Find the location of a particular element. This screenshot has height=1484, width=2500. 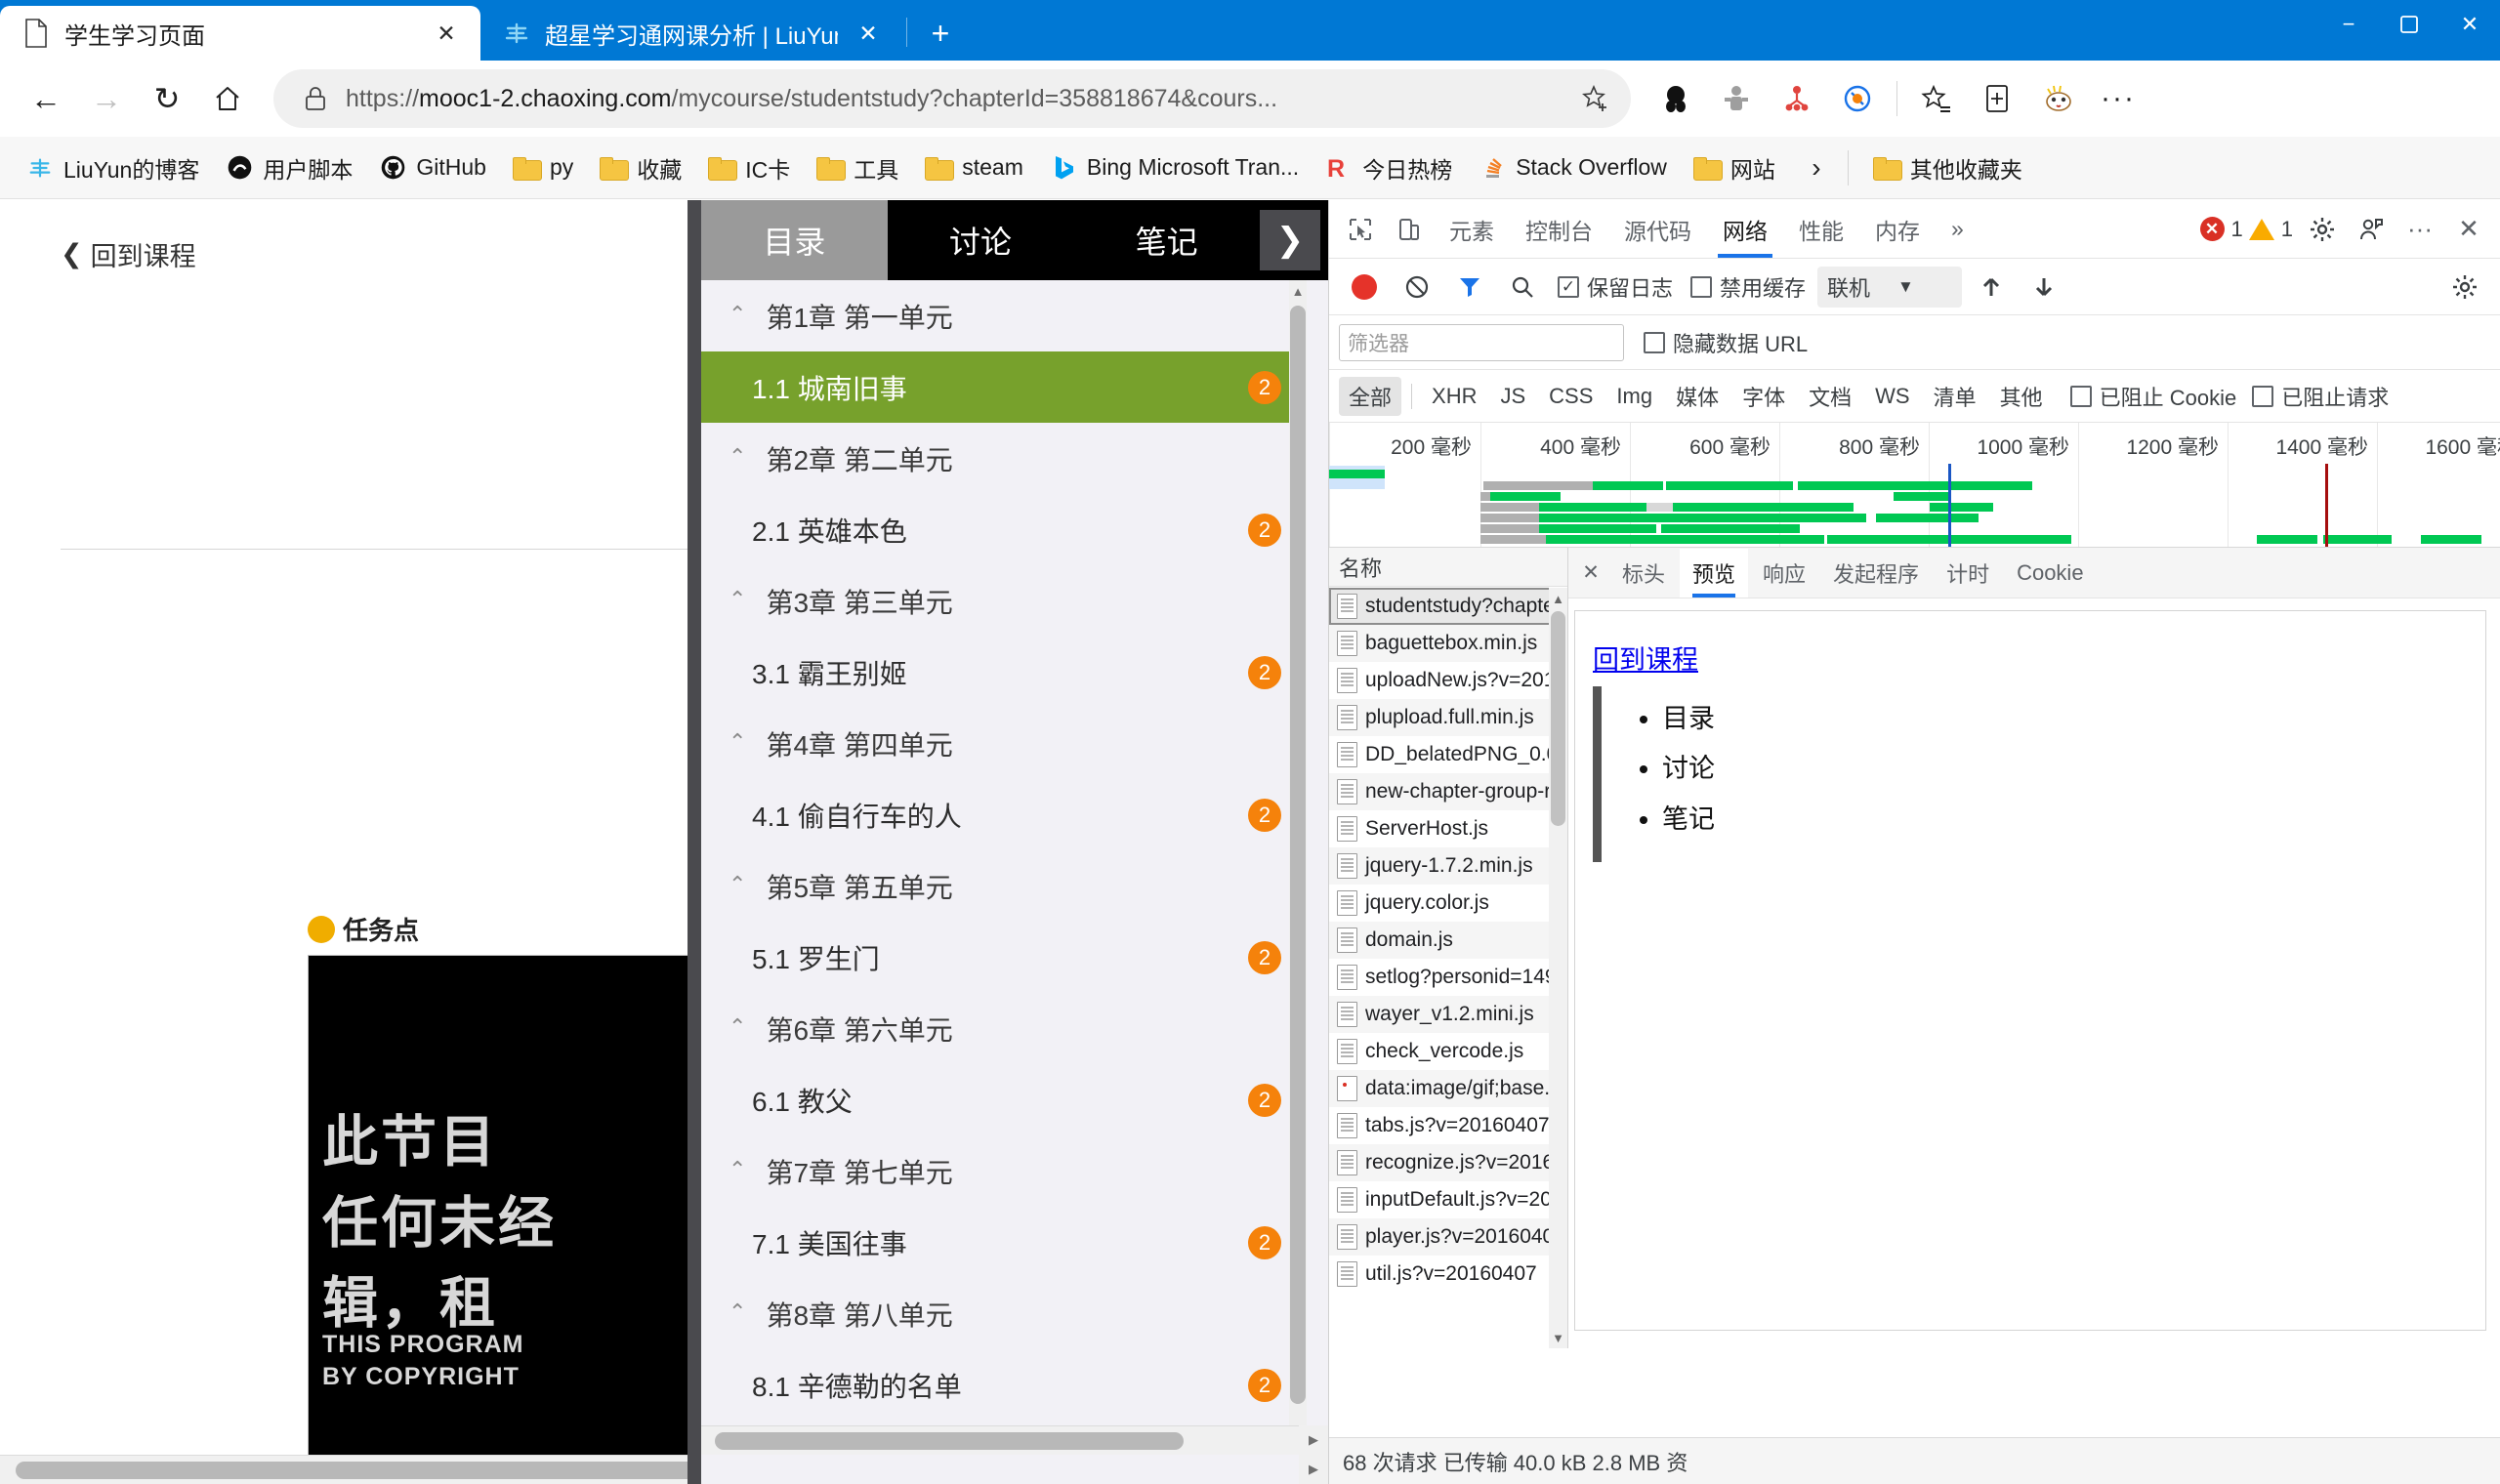

table-row: player.js?v=20160407 is located at coordinates (1448, 1237).